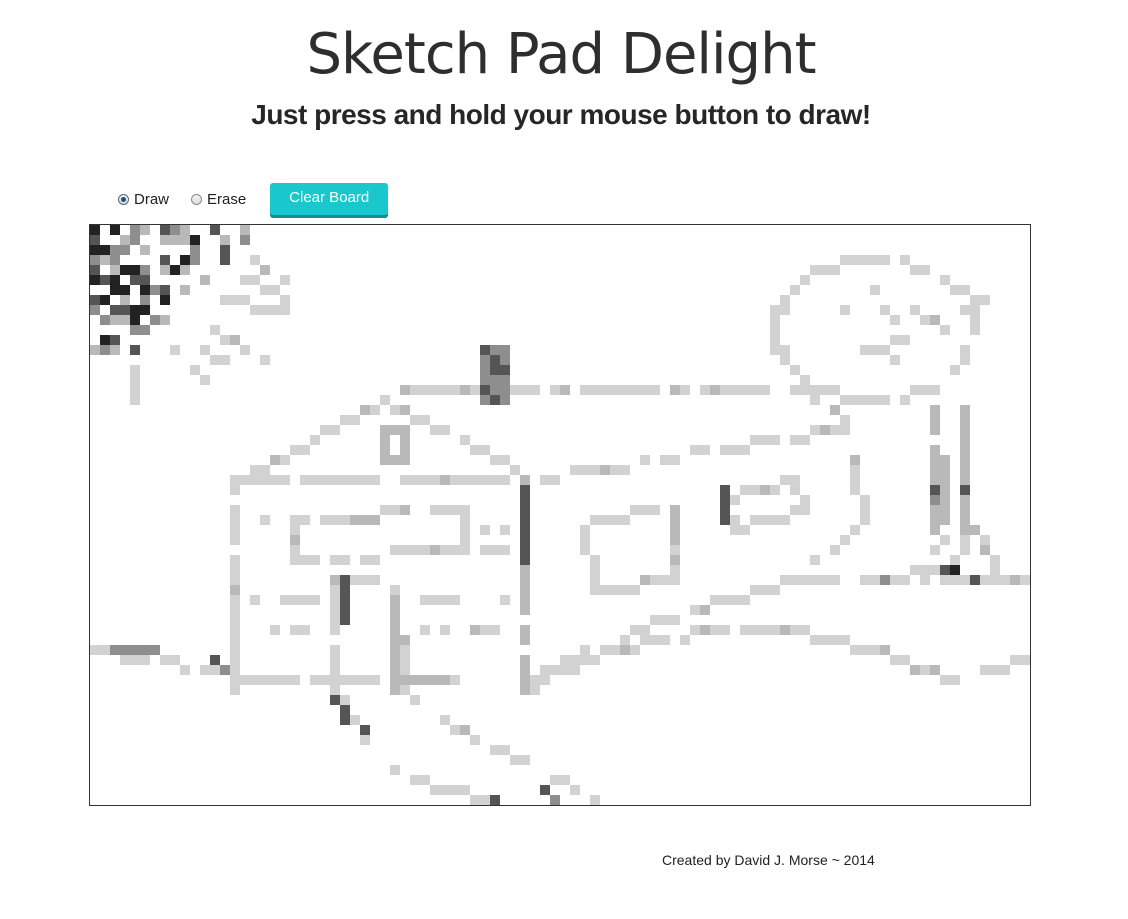 The image size is (1128, 919). Describe the element at coordinates (218, 199) in the screenshot. I see `erase-mode-option: Erase` at that location.